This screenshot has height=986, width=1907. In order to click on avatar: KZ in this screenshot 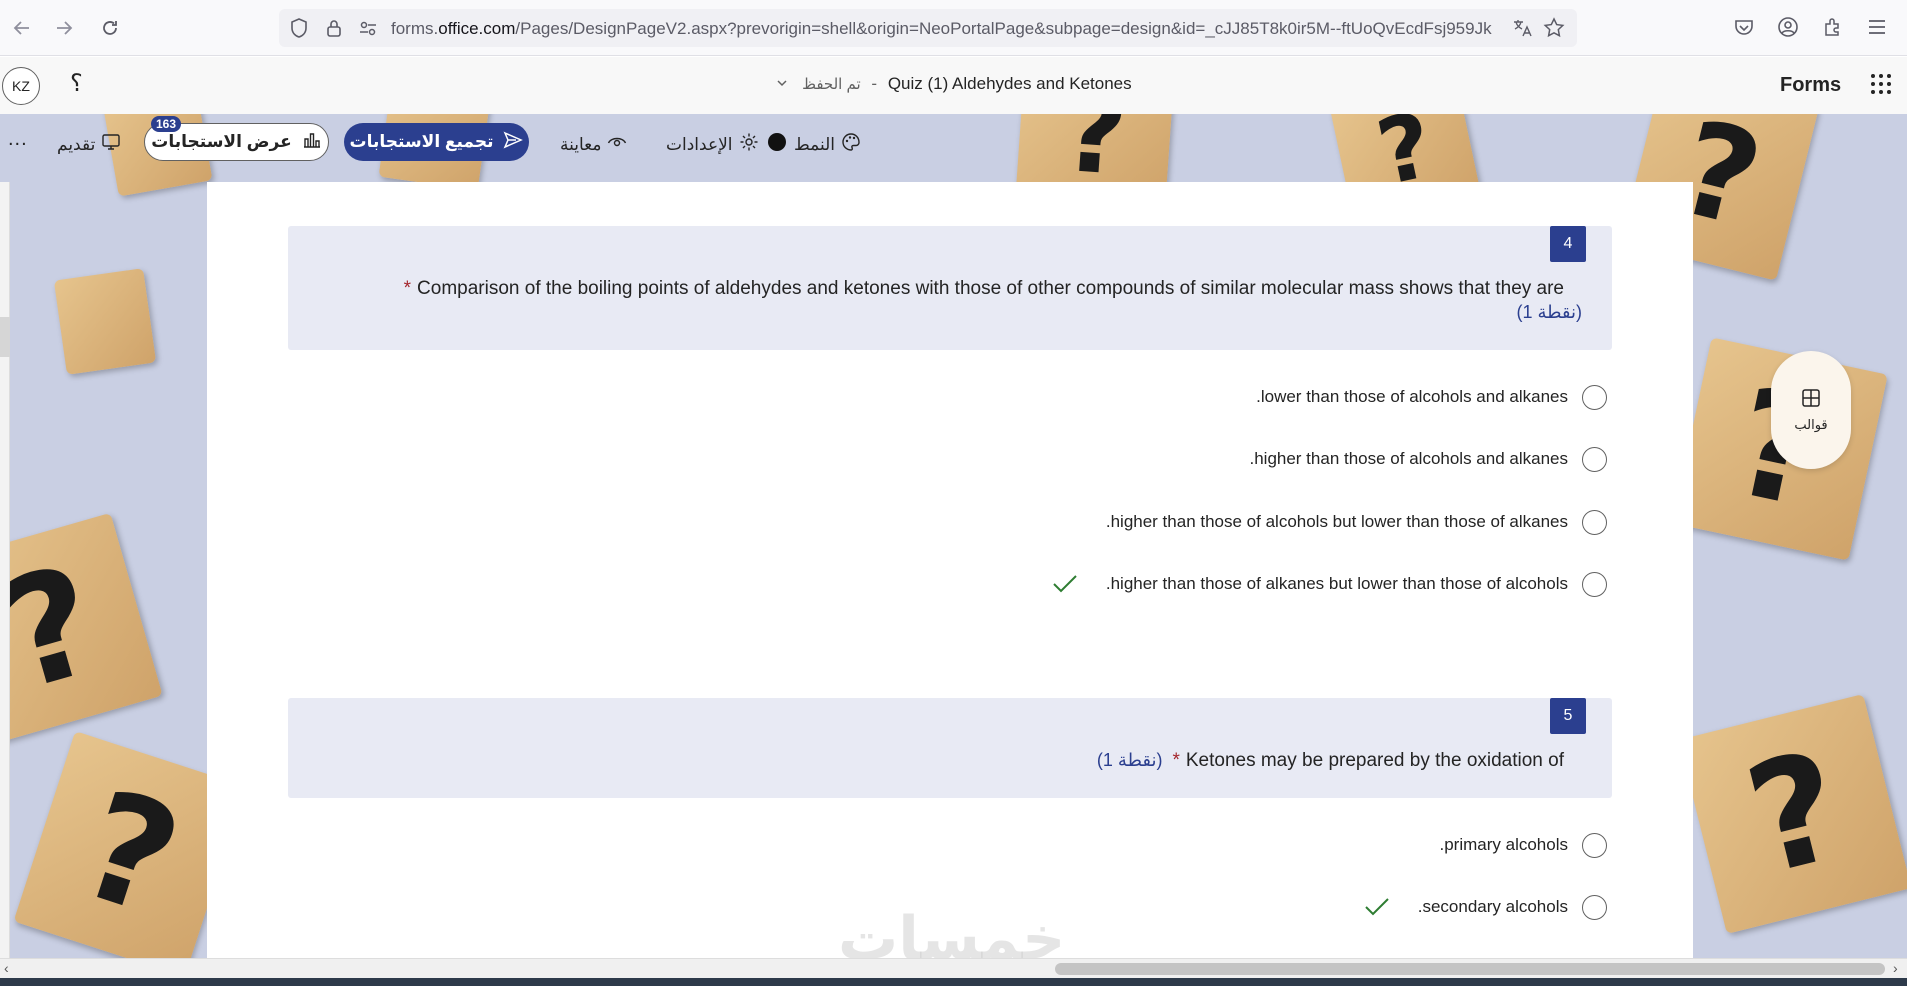, I will do `click(21, 86)`.